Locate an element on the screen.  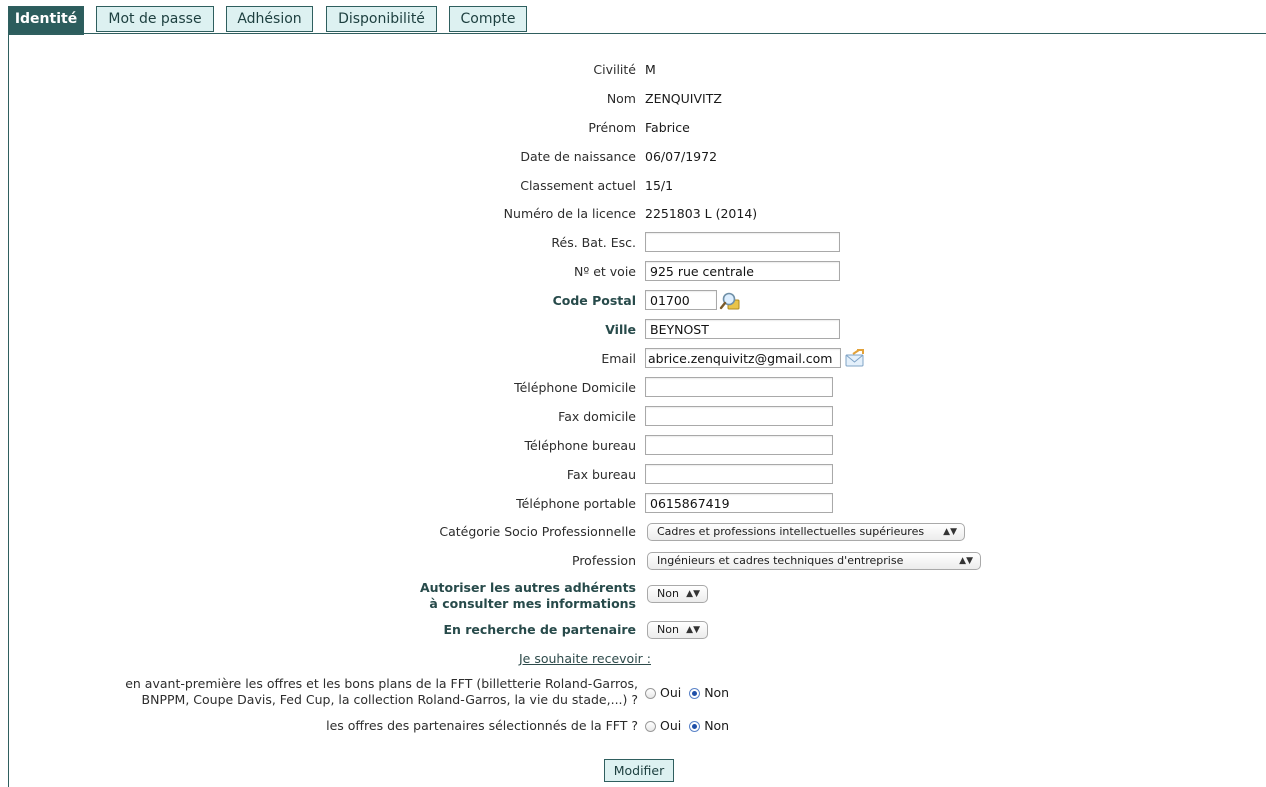
magnifier-icon is located at coordinates (730, 302).